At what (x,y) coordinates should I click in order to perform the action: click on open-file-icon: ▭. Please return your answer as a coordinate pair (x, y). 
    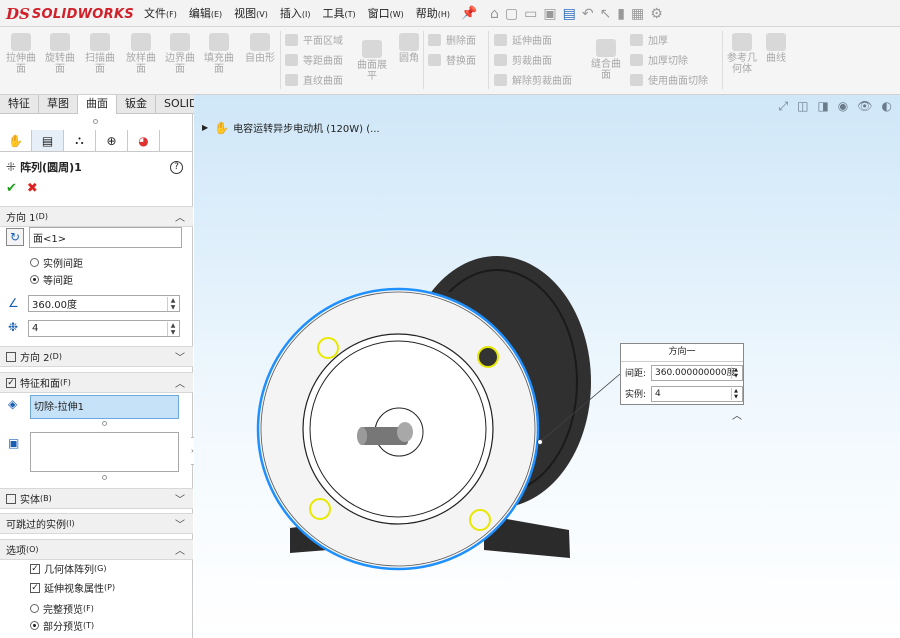
    Looking at the image, I should click on (530, 14).